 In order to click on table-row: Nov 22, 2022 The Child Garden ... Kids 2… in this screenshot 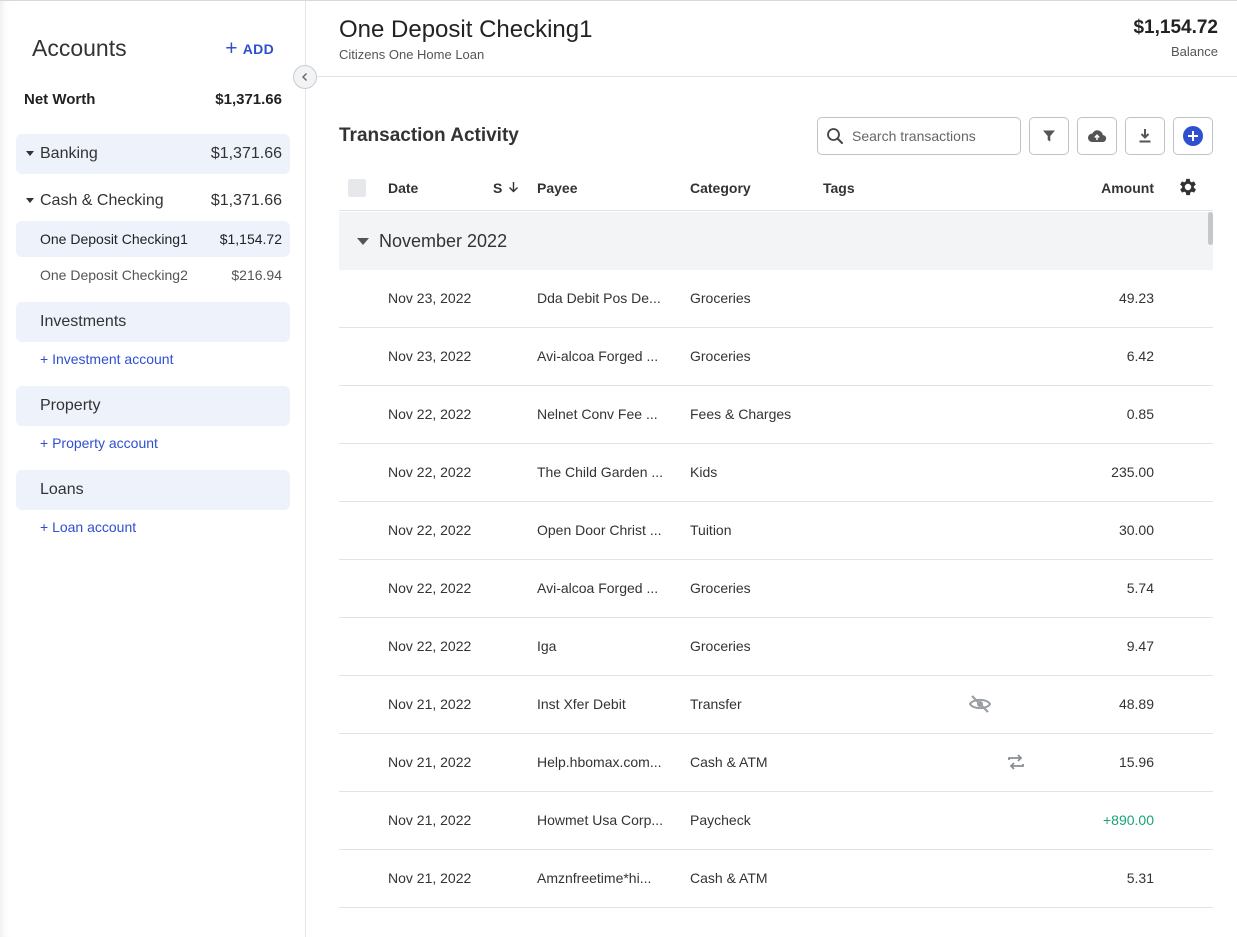, I will do `click(776, 473)`.